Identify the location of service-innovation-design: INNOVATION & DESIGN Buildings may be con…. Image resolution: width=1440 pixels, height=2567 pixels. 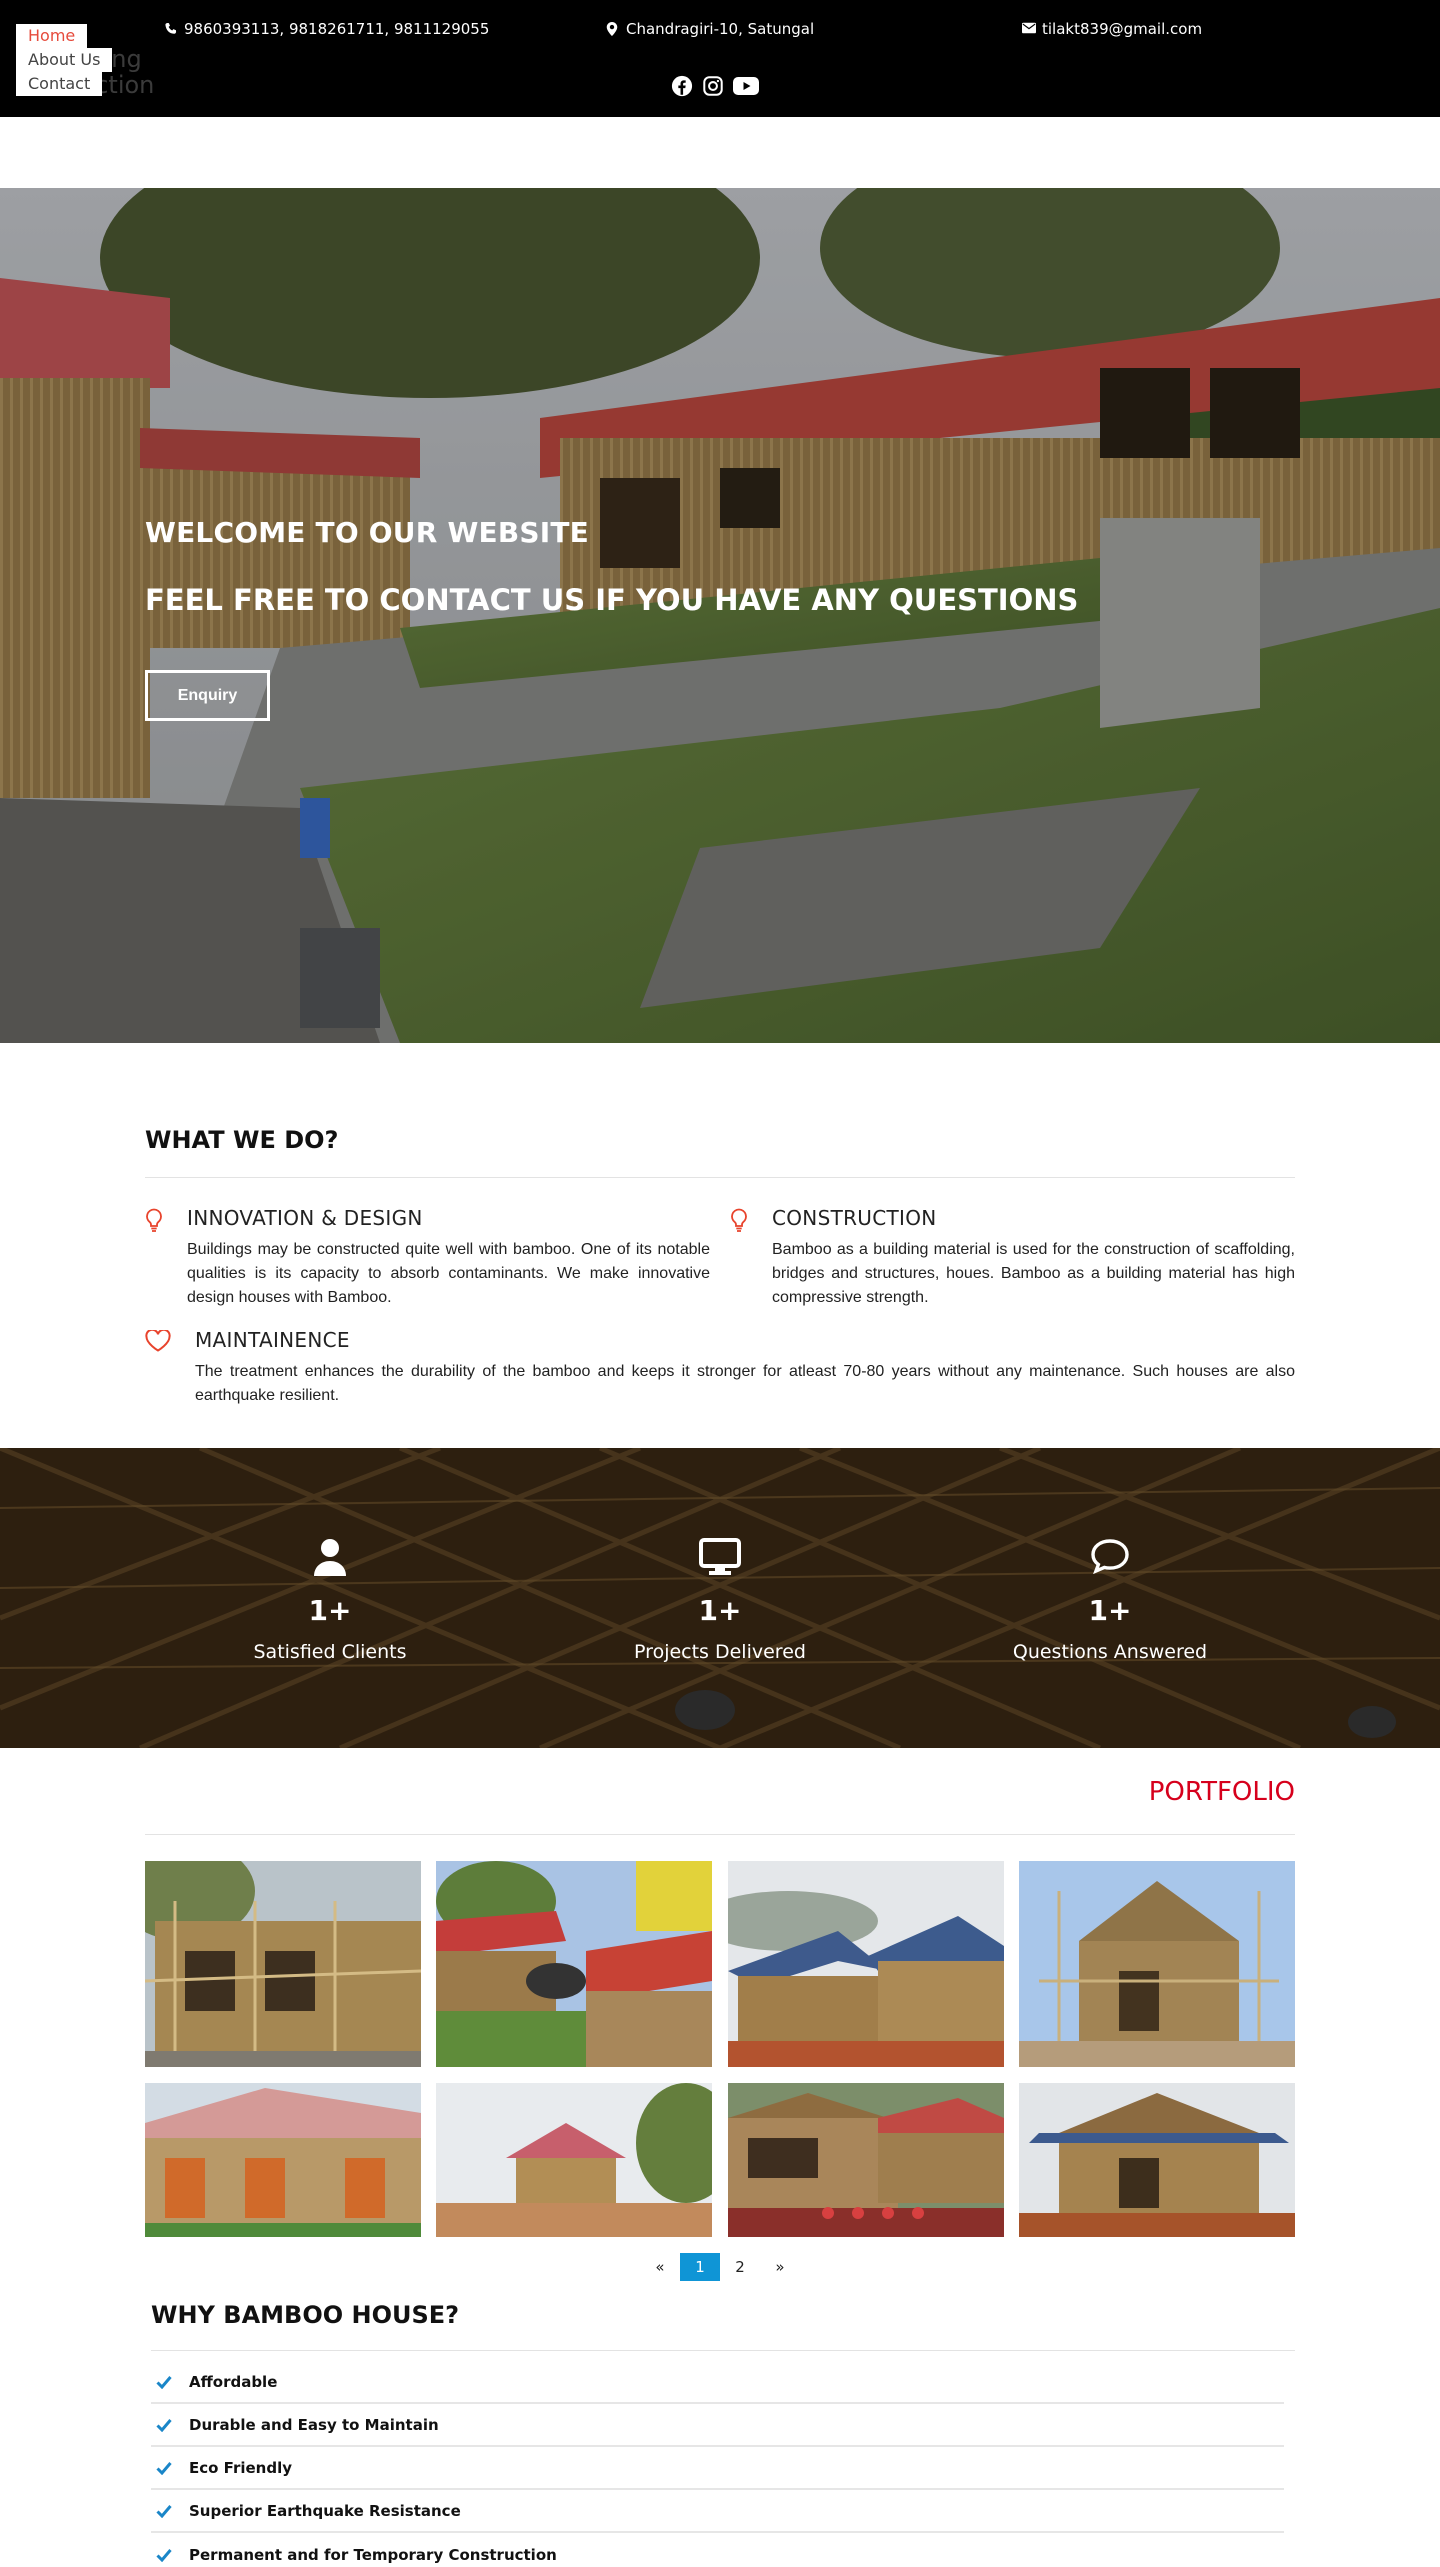
(427, 1261).